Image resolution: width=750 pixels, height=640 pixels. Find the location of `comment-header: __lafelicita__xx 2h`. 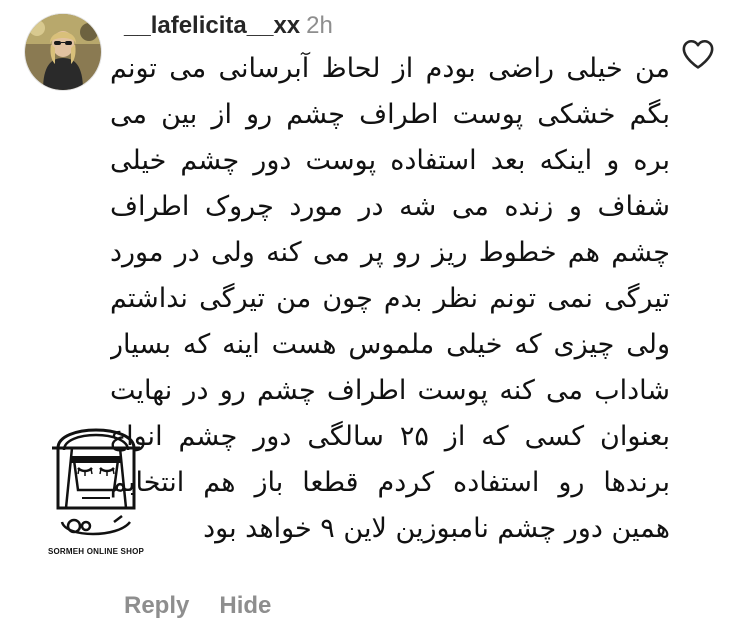

comment-header: __lafelicita__xx 2h is located at coordinates (228, 26).